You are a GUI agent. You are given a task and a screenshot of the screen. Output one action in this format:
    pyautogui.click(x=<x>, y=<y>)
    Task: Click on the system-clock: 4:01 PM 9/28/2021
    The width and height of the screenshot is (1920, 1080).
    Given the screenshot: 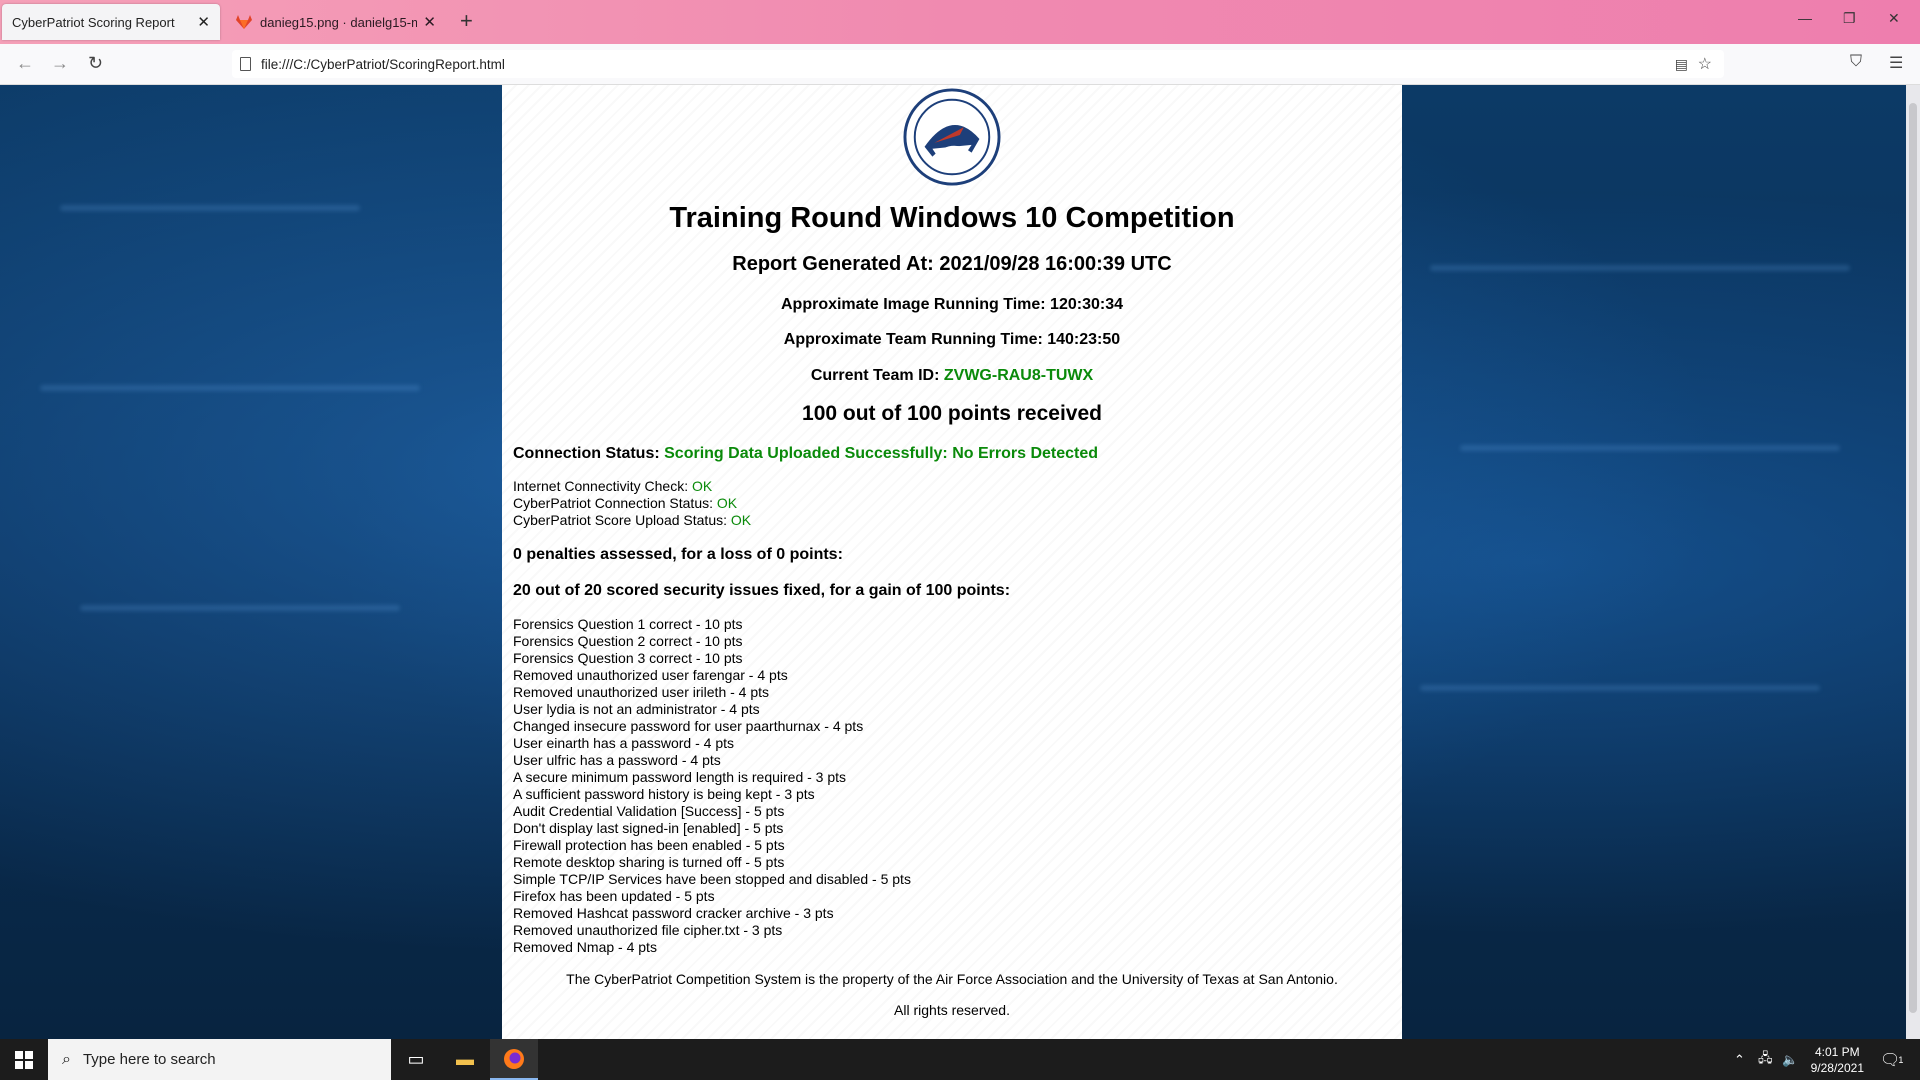 What is the action you would take?
    pyautogui.click(x=1837, y=1060)
    